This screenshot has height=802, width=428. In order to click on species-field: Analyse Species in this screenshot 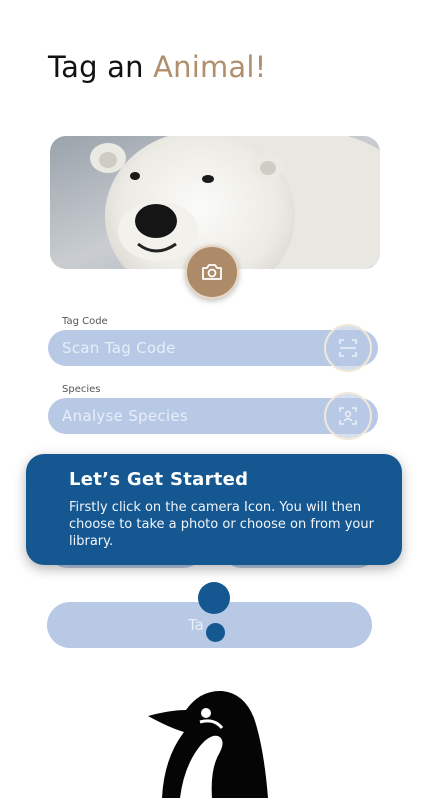, I will do `click(213, 416)`.